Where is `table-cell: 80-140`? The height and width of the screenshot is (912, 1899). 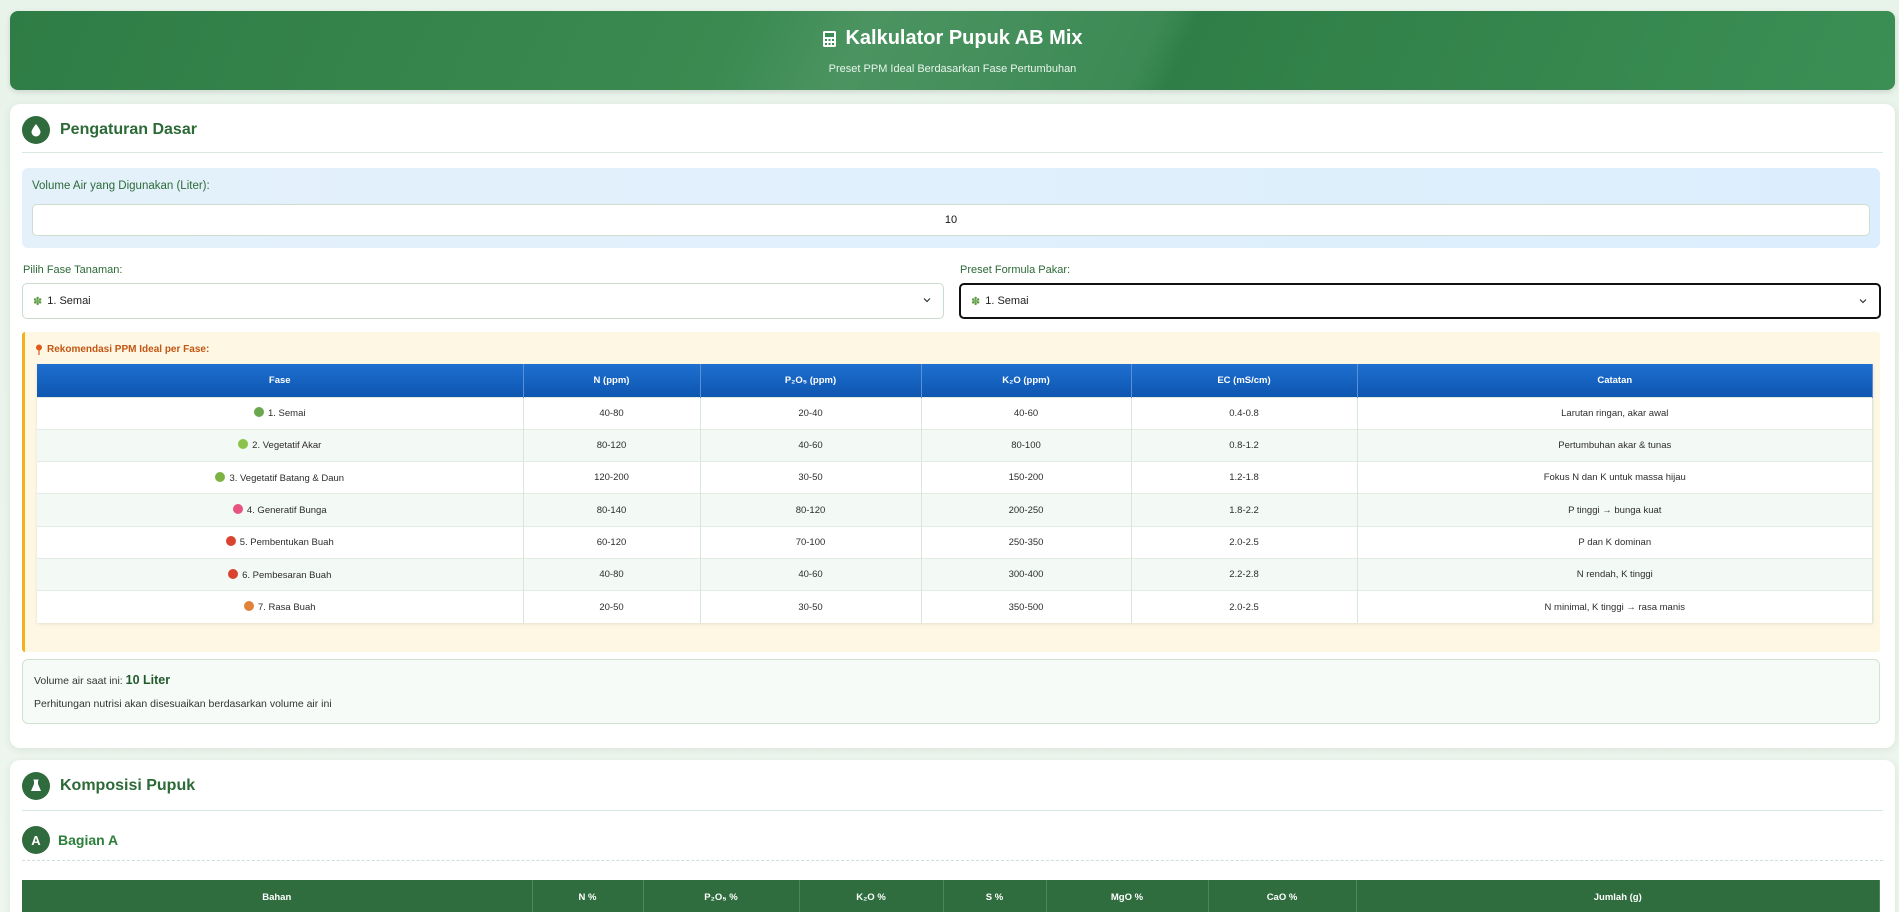
table-cell: 80-140 is located at coordinates (612, 510).